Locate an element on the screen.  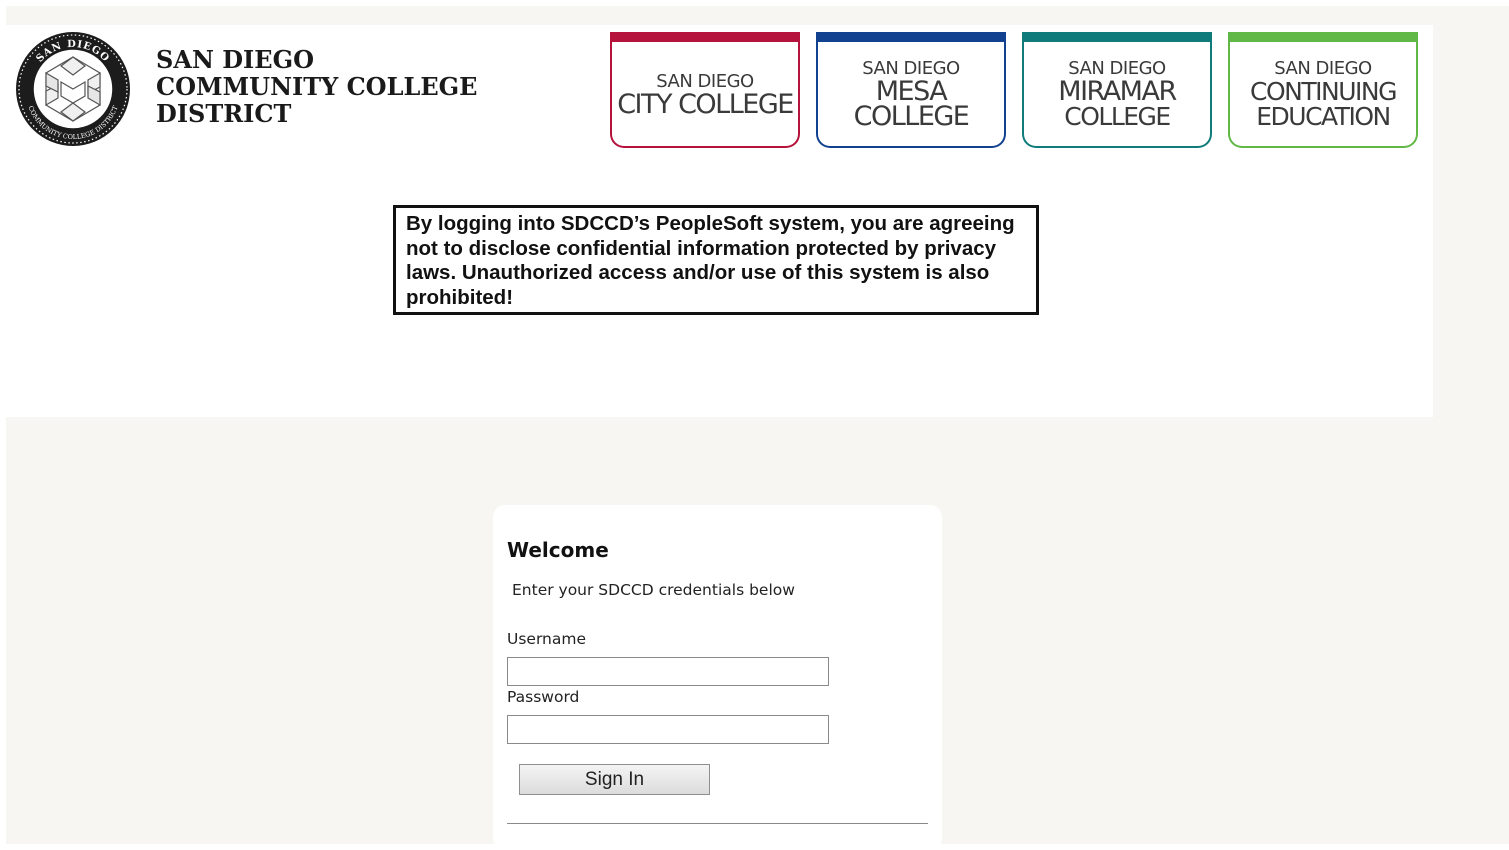
district-seal-logo: SAN DIEGO COMMUNITY COLLEGE DISTRICT is located at coordinates (73, 89).